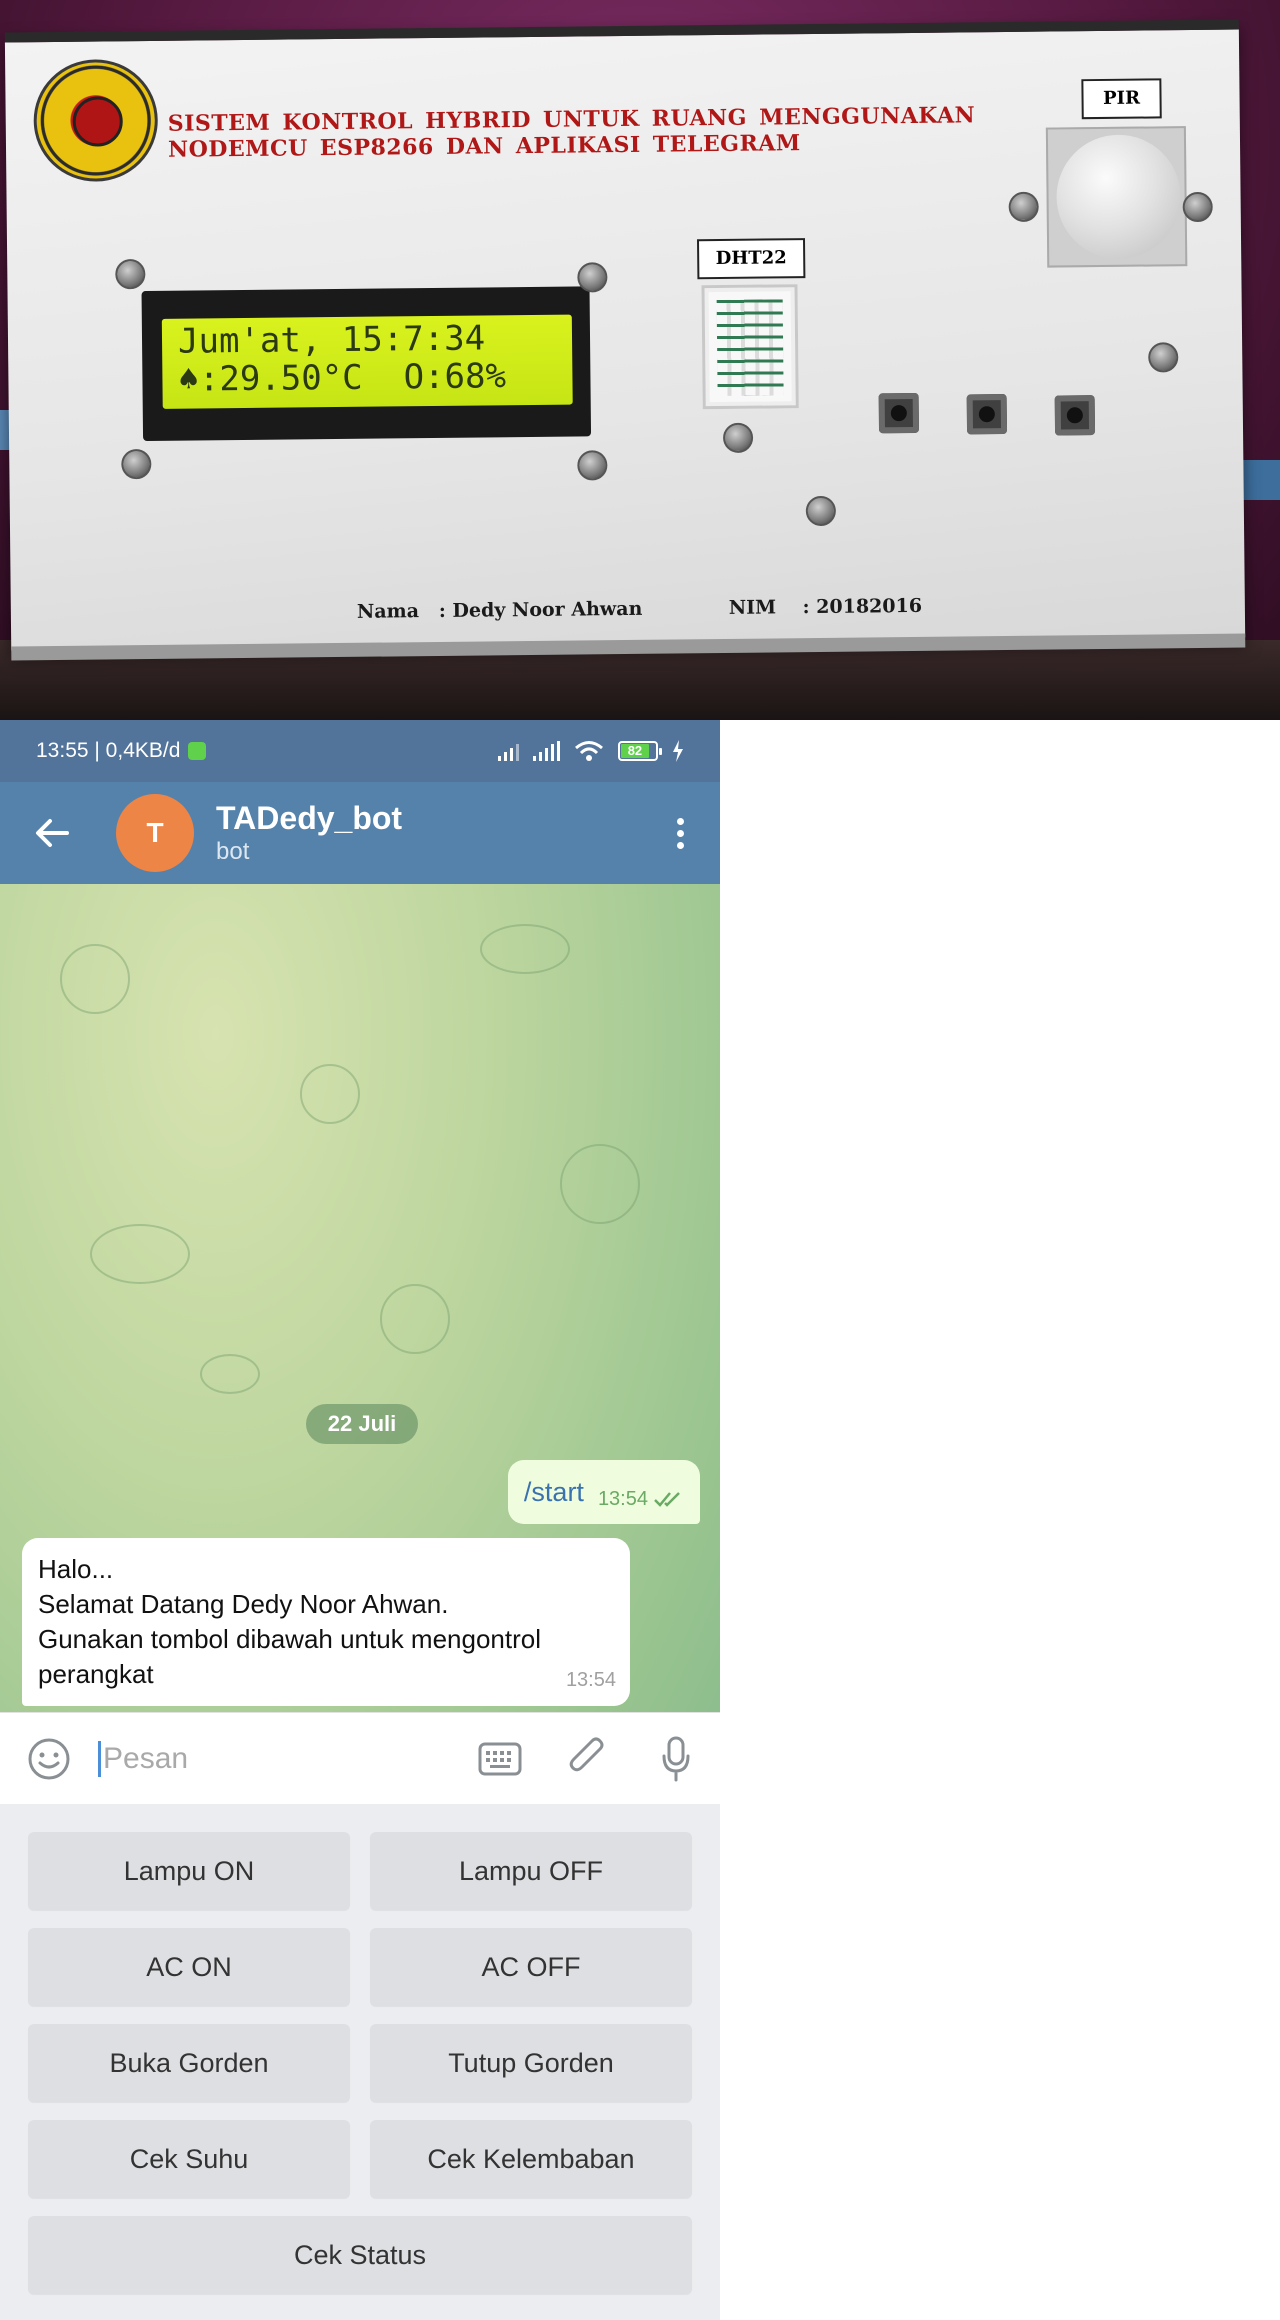  Describe the element at coordinates (155, 833) in the screenshot. I see `avatar: T` at that location.